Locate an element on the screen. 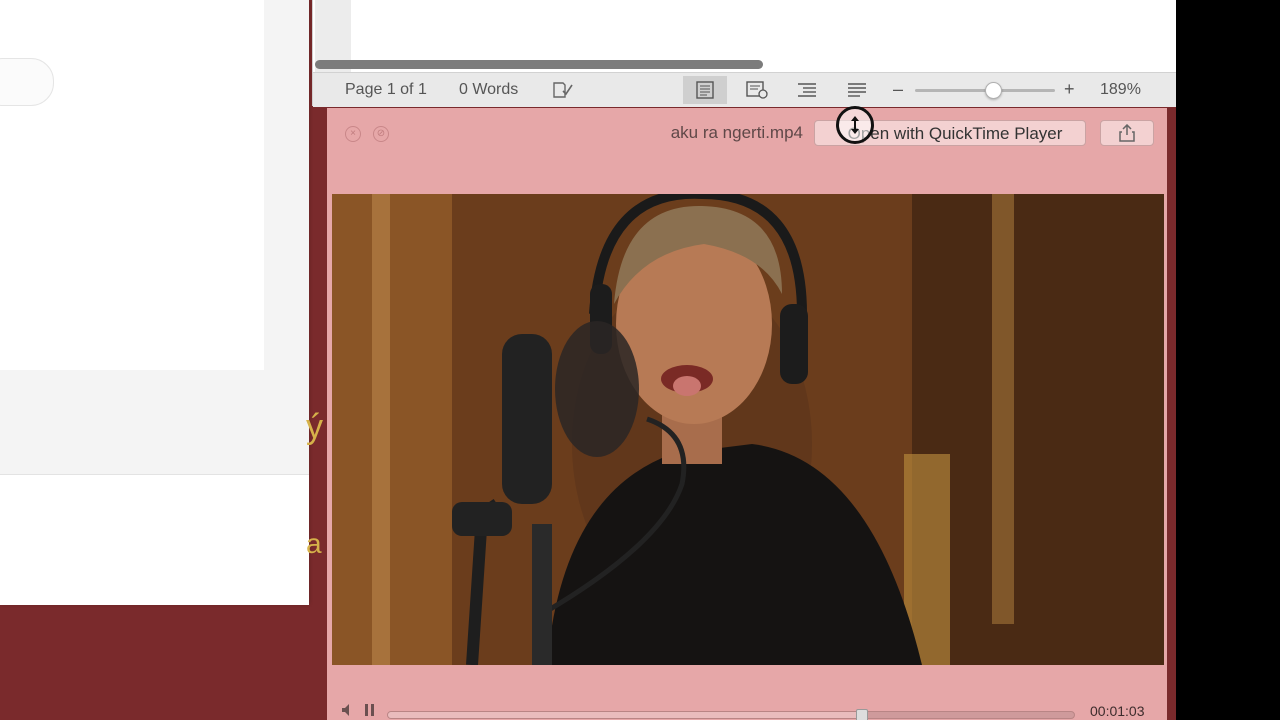  zoom-out-button: – is located at coordinates (898, 89).